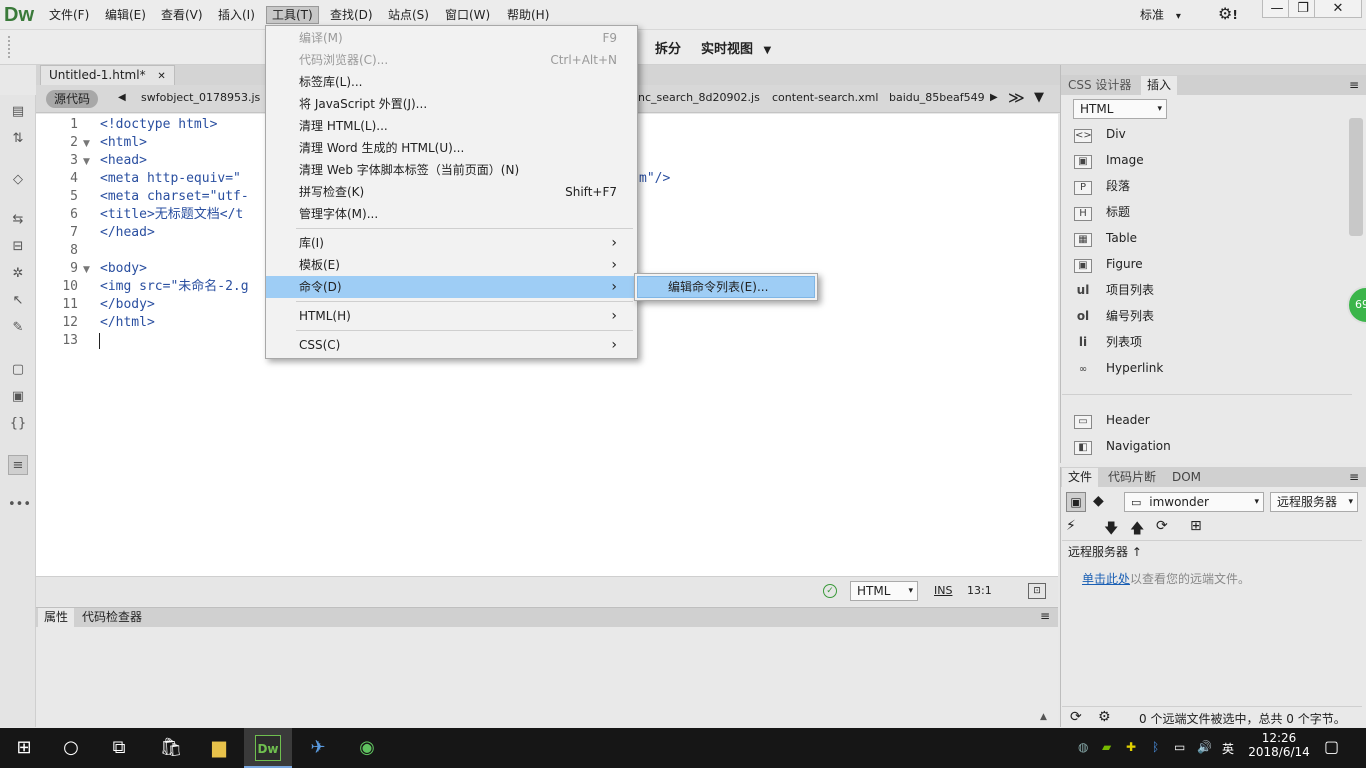 The width and height of the screenshot is (1366, 768). I want to click on log-icon: ⚙, so click(1104, 717).